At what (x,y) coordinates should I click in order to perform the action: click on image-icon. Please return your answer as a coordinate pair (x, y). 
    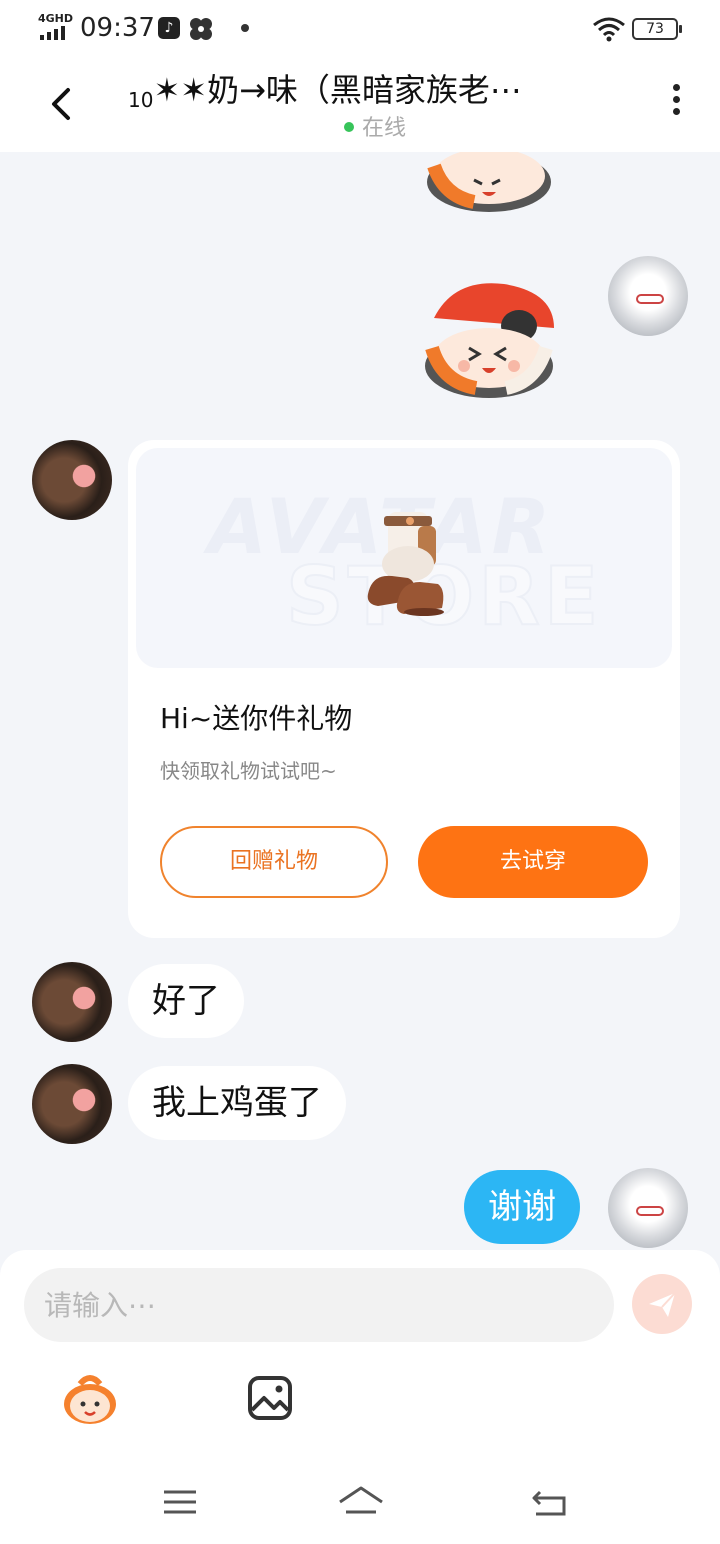
    Looking at the image, I should click on (270, 1398).